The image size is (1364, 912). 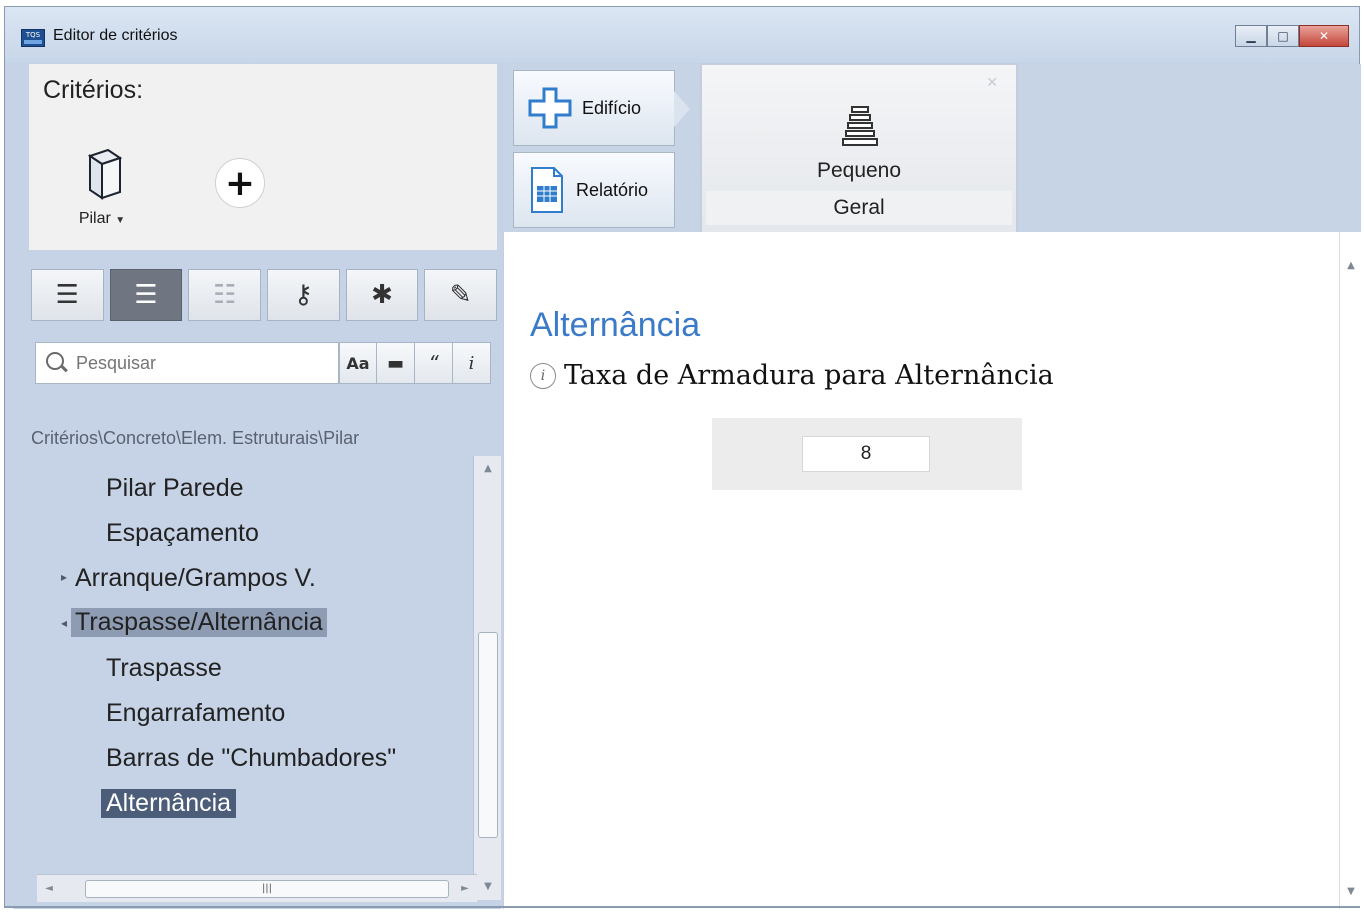 I want to click on search-row: Aa ▬ “ i, so click(x=266, y=363).